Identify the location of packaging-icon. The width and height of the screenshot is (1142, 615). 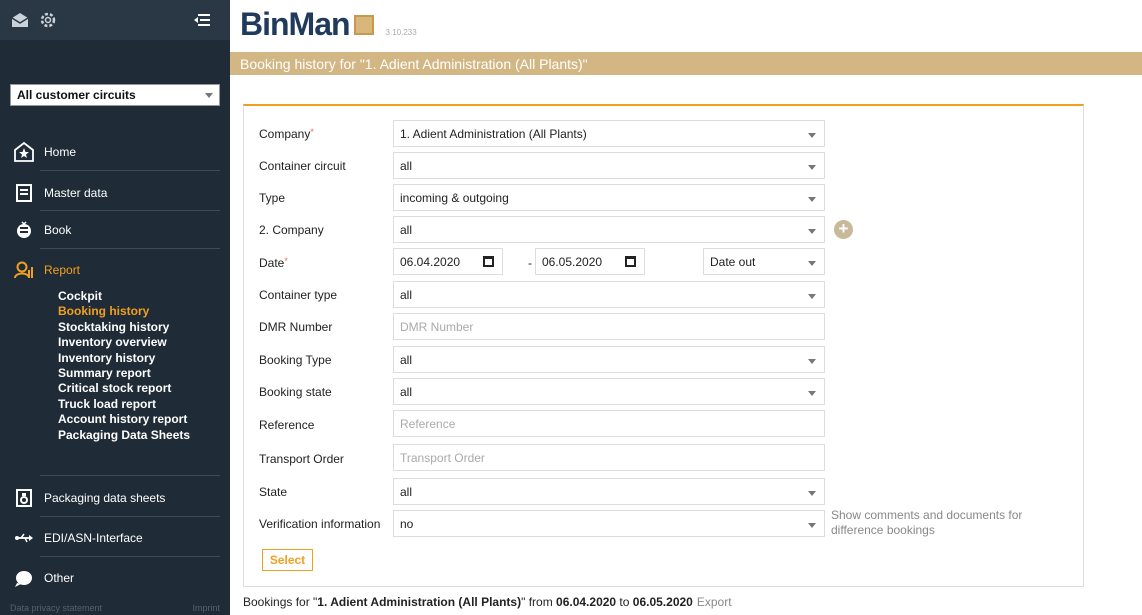
(24, 498).